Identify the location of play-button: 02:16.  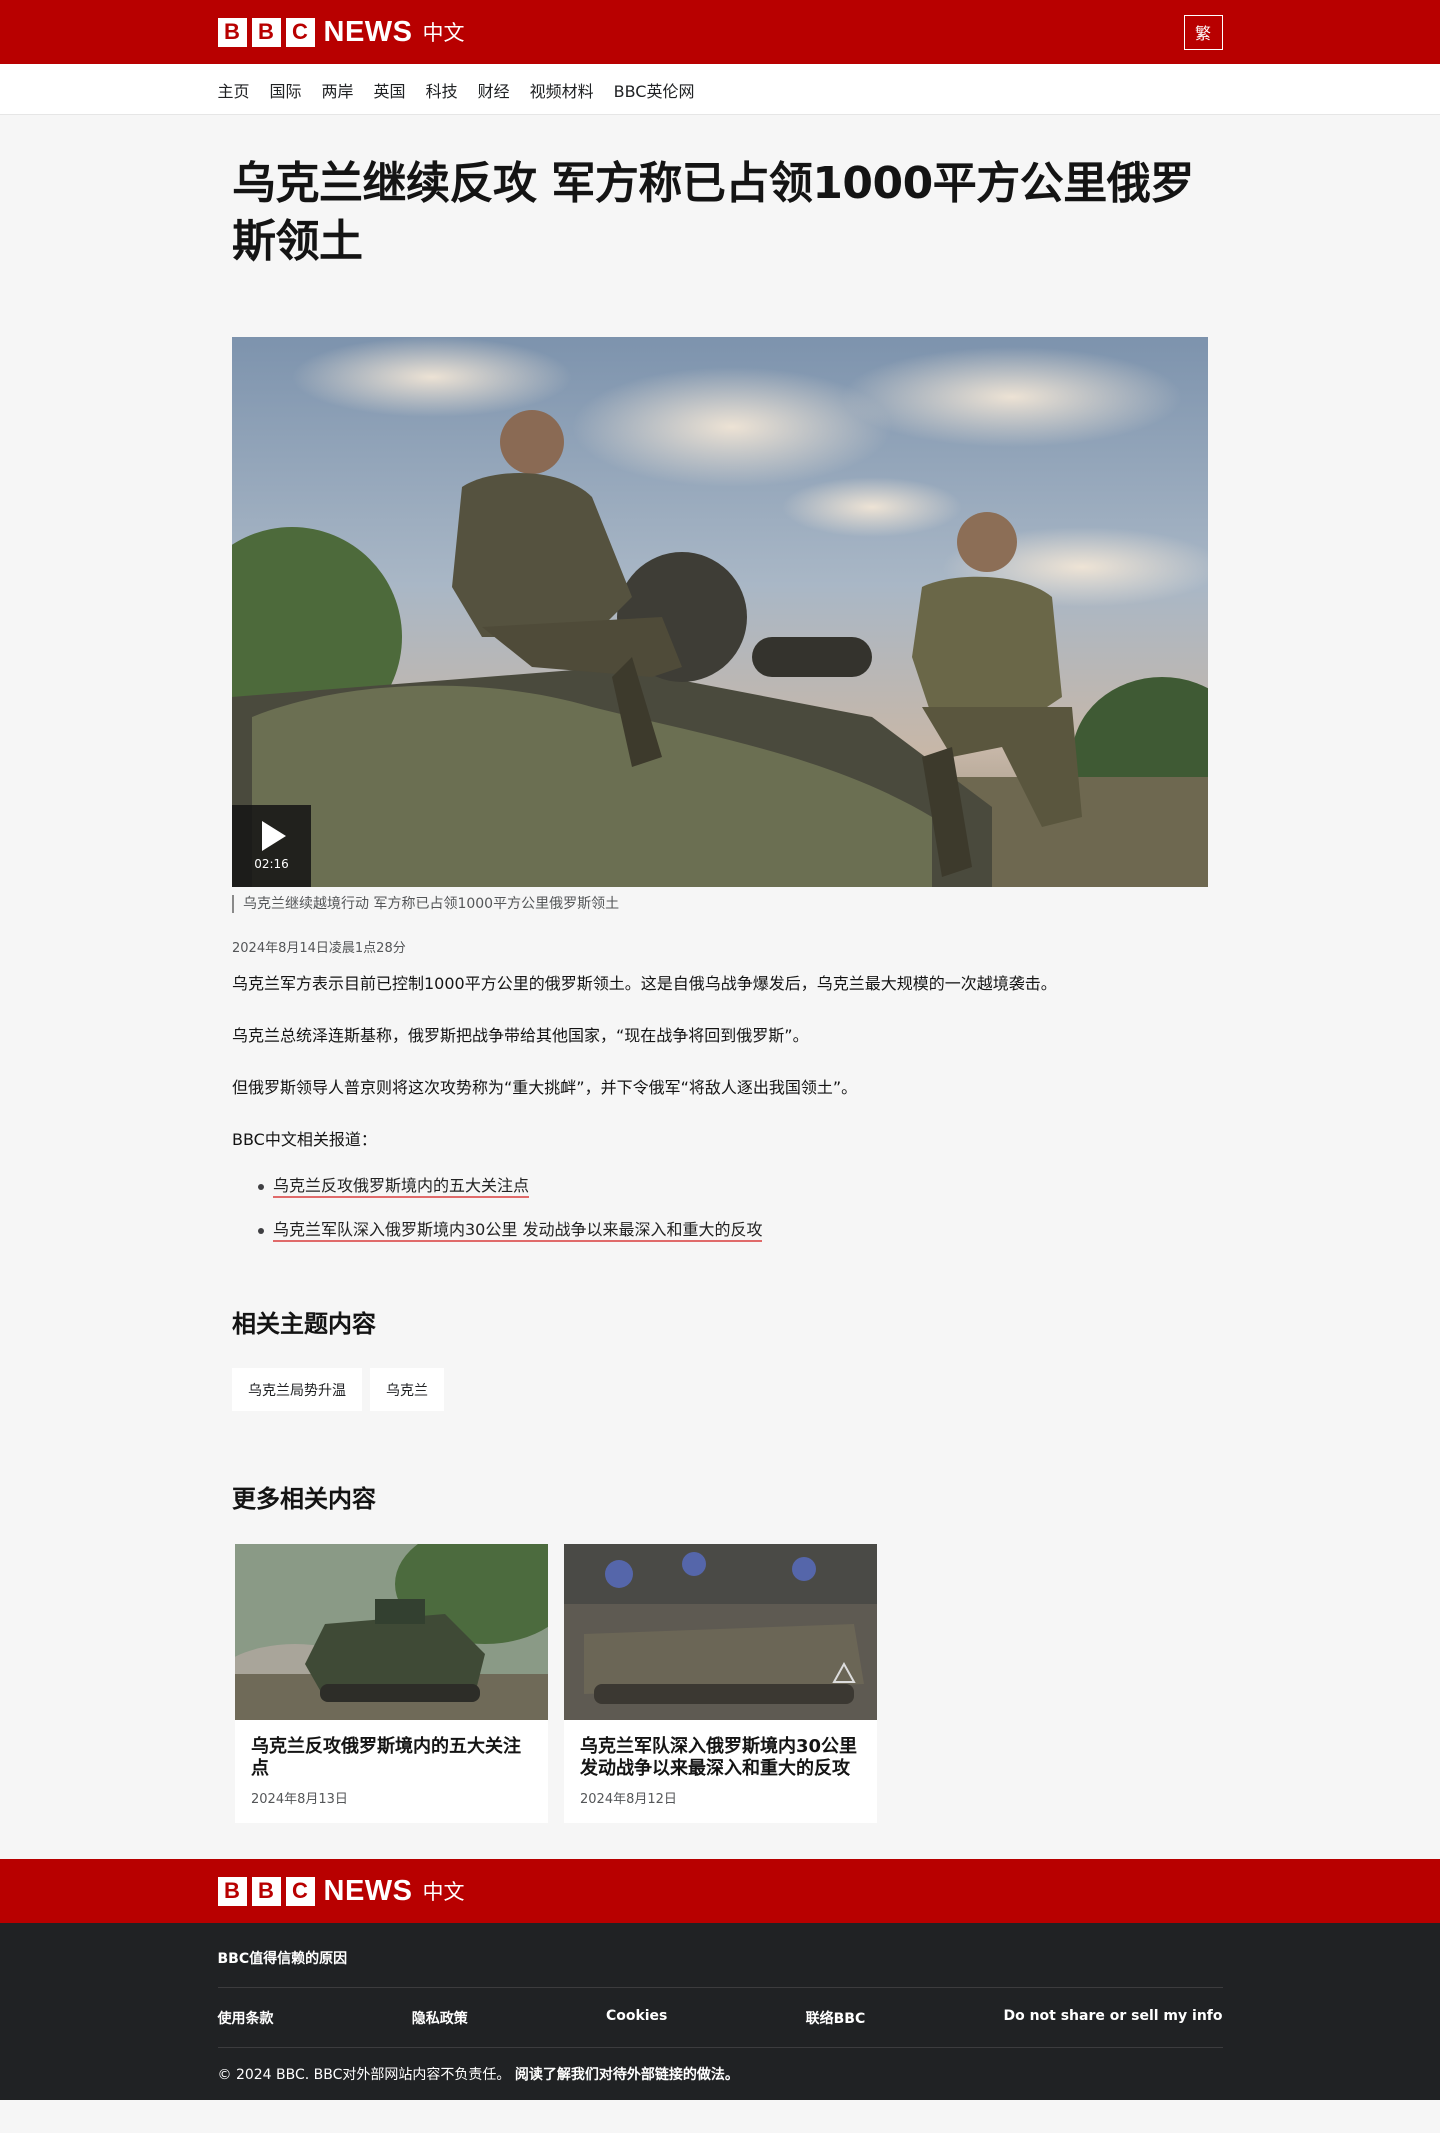
(271, 846).